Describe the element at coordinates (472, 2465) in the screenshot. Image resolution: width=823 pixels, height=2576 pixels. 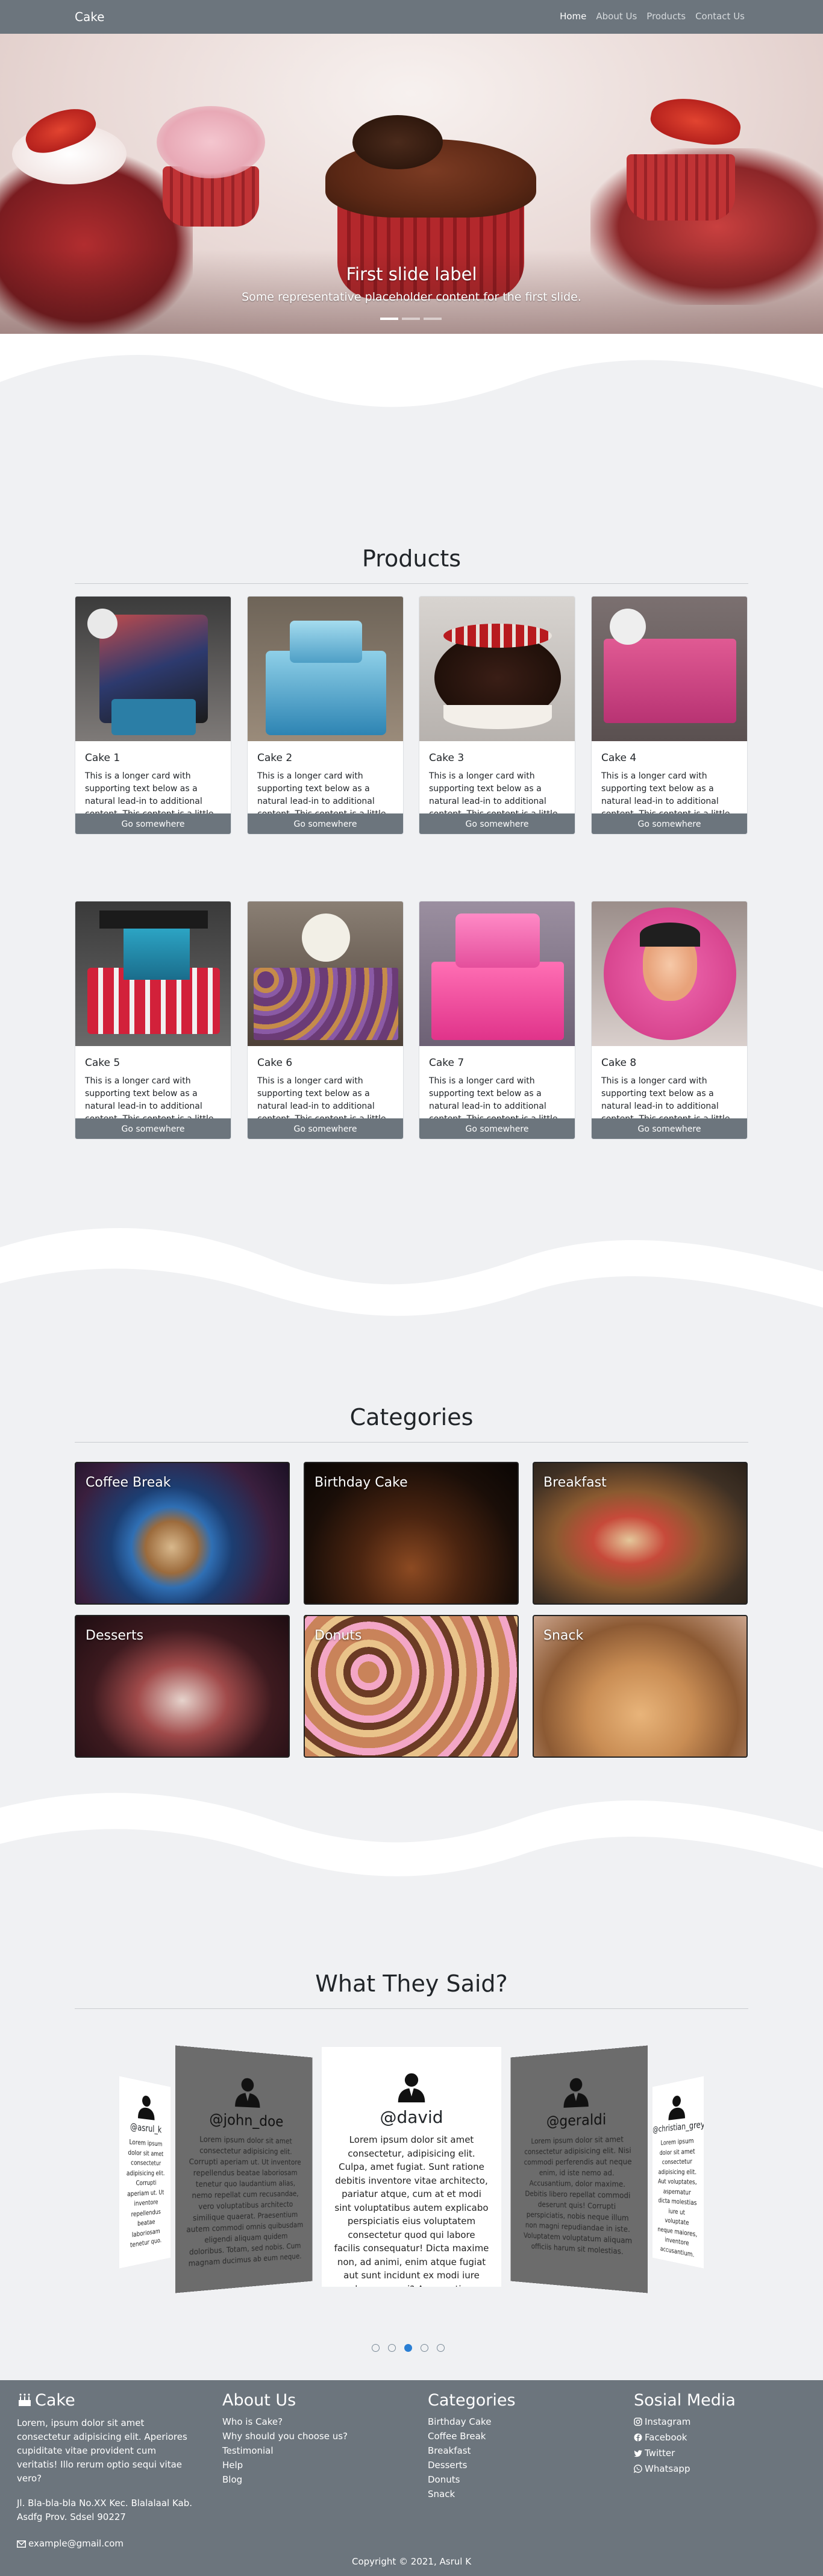
I see `footer-link: Desserts` at that location.